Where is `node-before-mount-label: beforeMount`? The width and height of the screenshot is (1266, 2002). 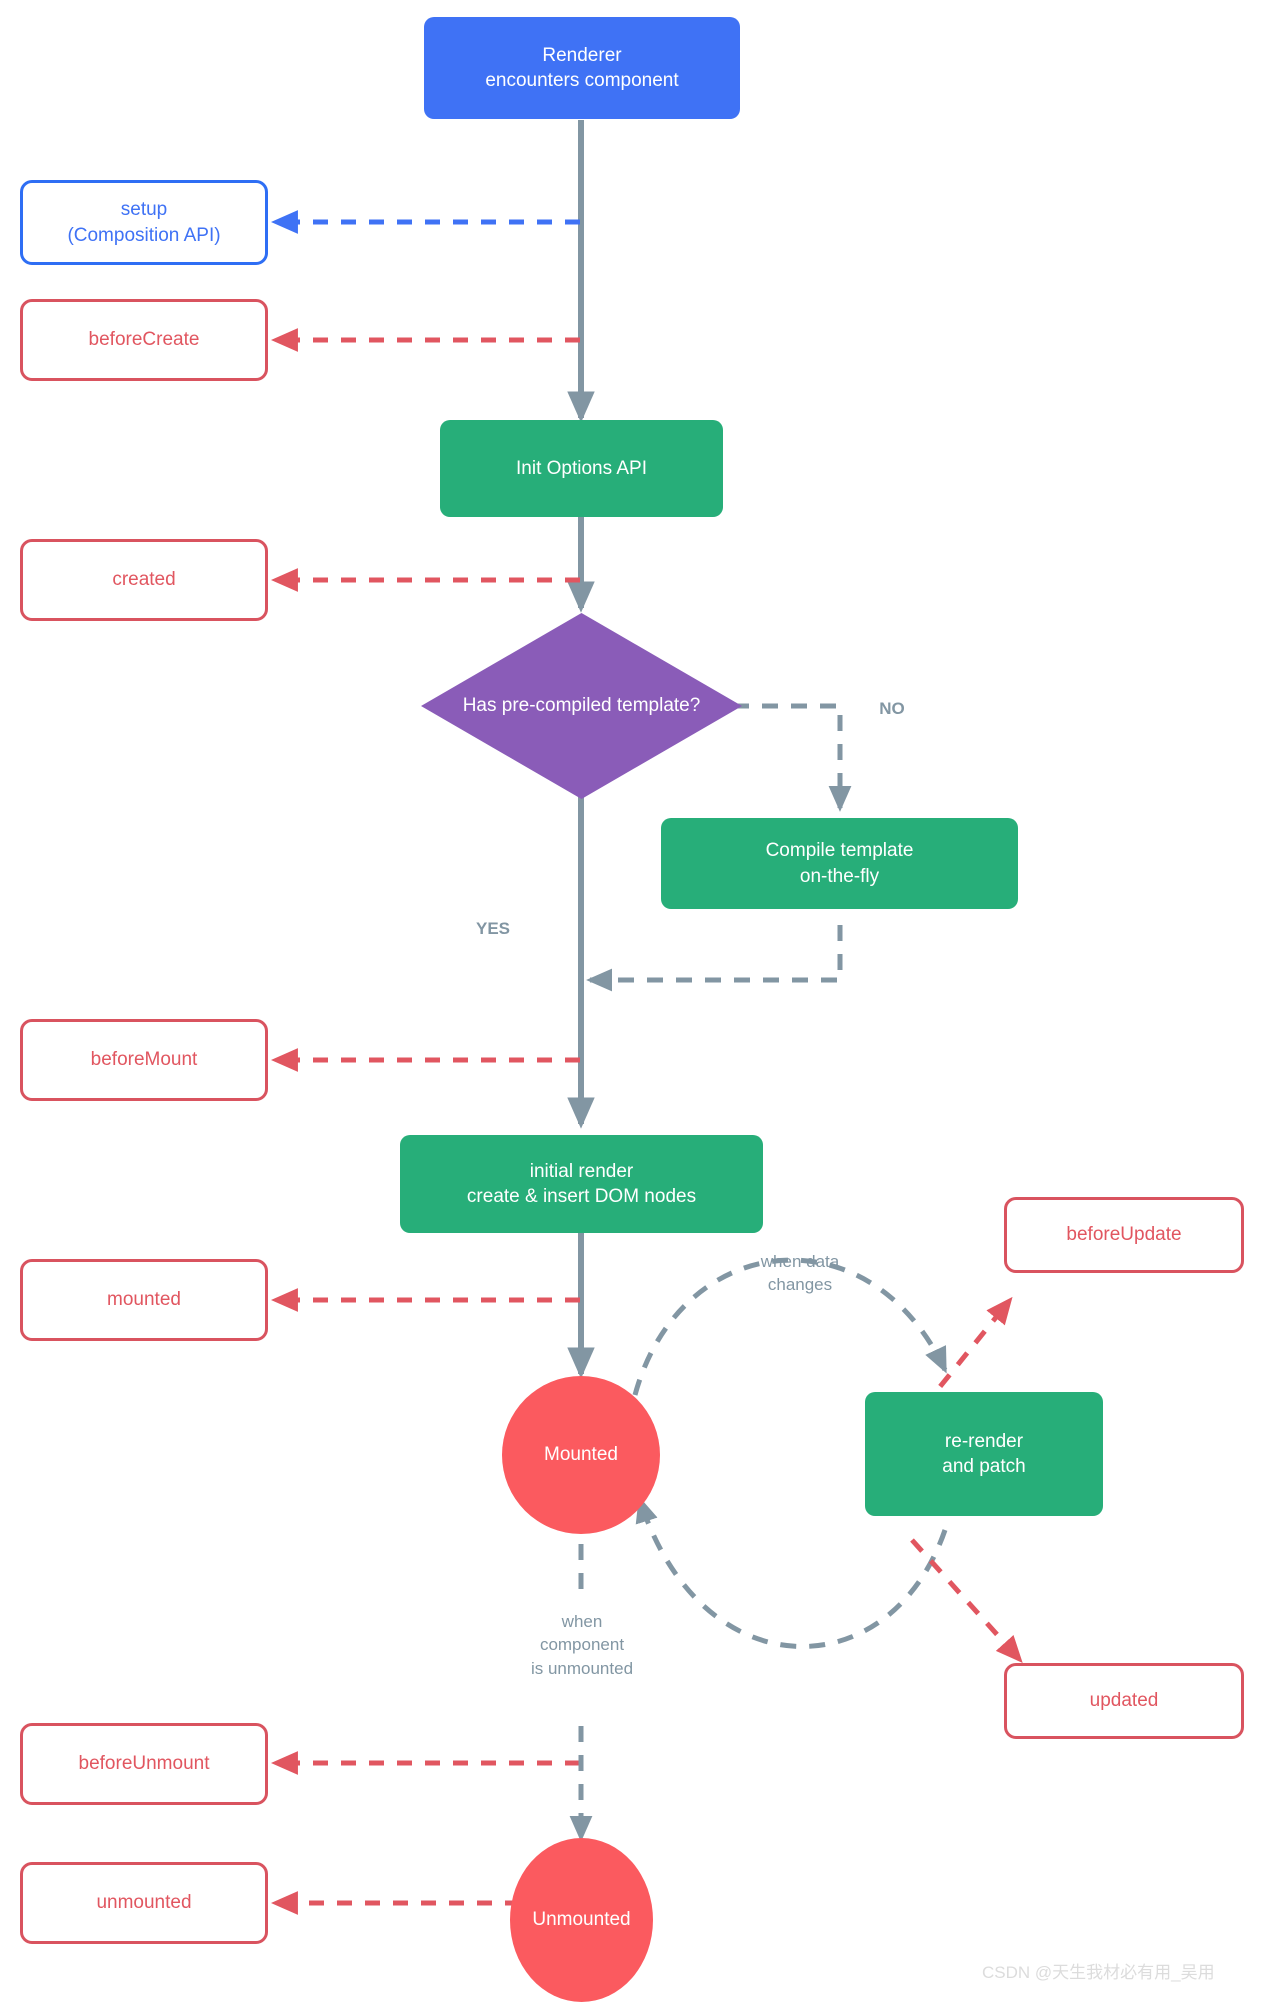
node-before-mount-label: beforeMount is located at coordinates (144, 1060).